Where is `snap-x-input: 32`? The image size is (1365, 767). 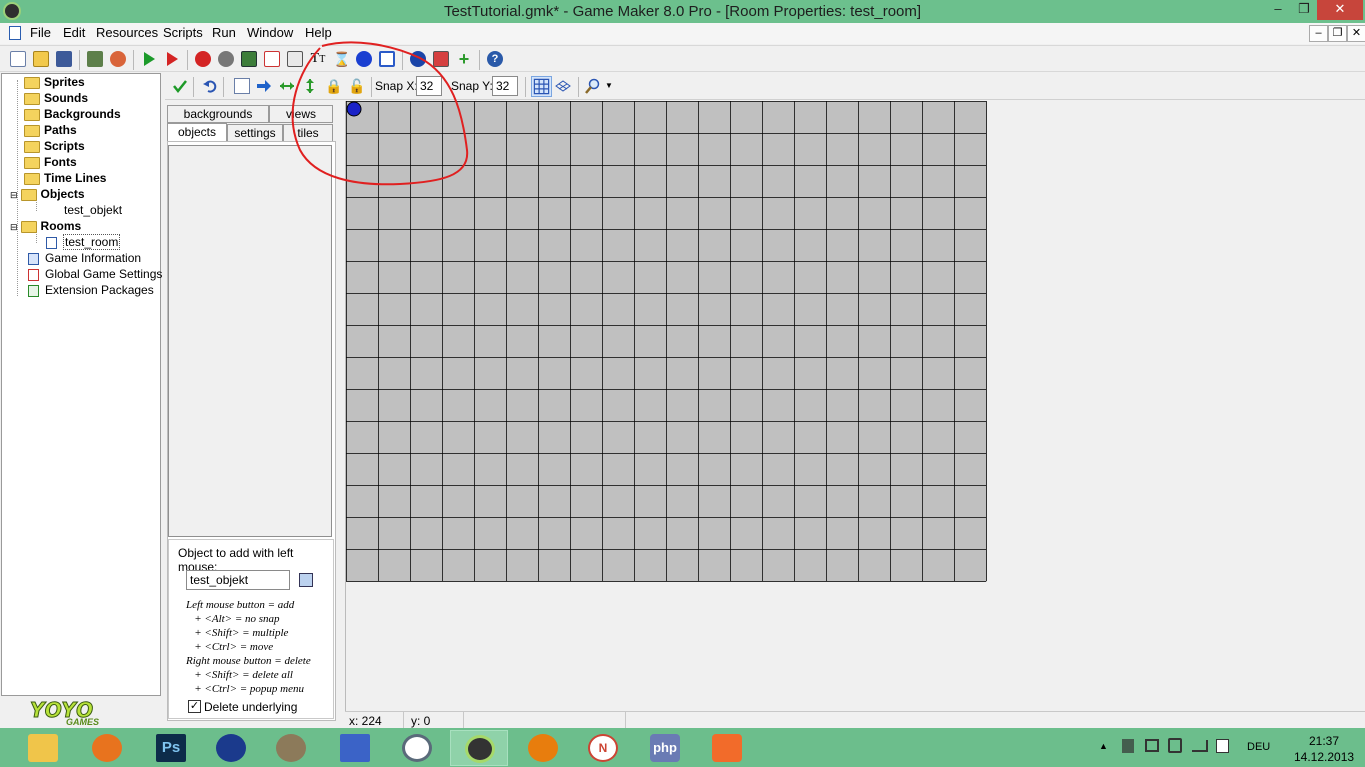 snap-x-input: 32 is located at coordinates (429, 86).